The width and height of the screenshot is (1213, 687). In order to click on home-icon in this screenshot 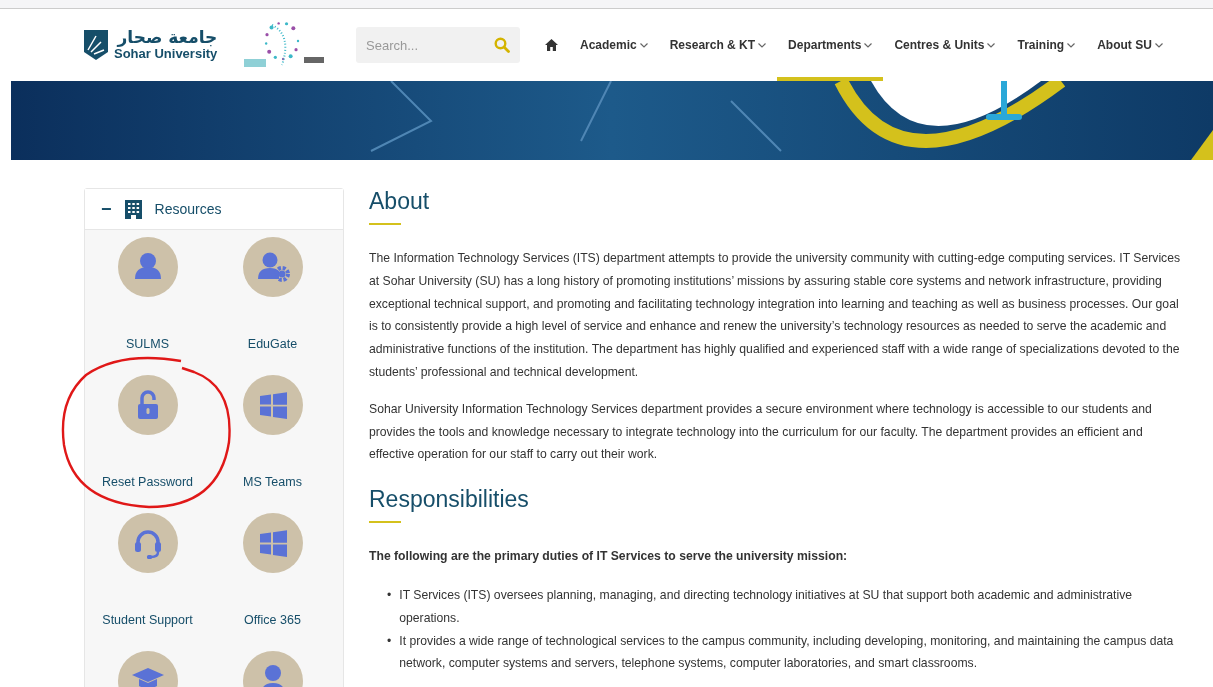, I will do `click(551, 45)`.